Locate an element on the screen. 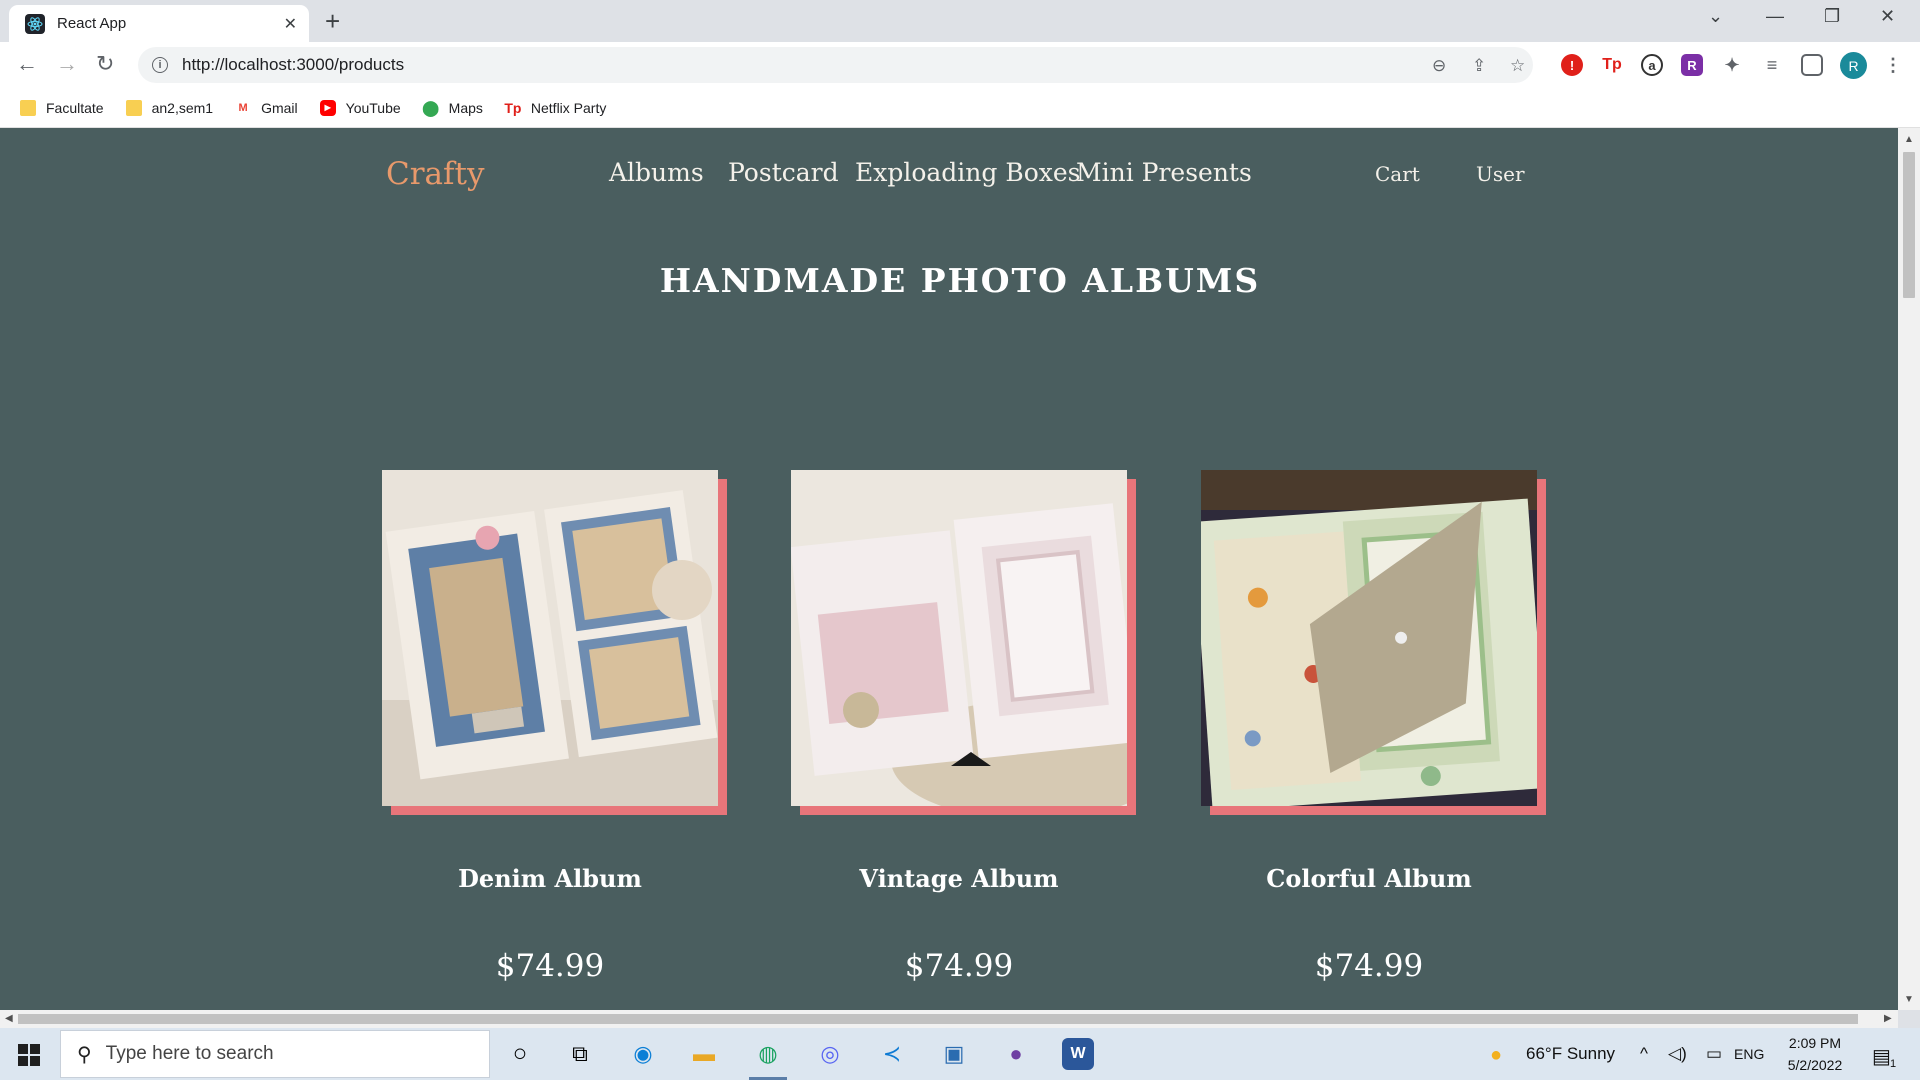 This screenshot has width=1920, height=1080. photos-icon: ▣ is located at coordinates (954, 1054).